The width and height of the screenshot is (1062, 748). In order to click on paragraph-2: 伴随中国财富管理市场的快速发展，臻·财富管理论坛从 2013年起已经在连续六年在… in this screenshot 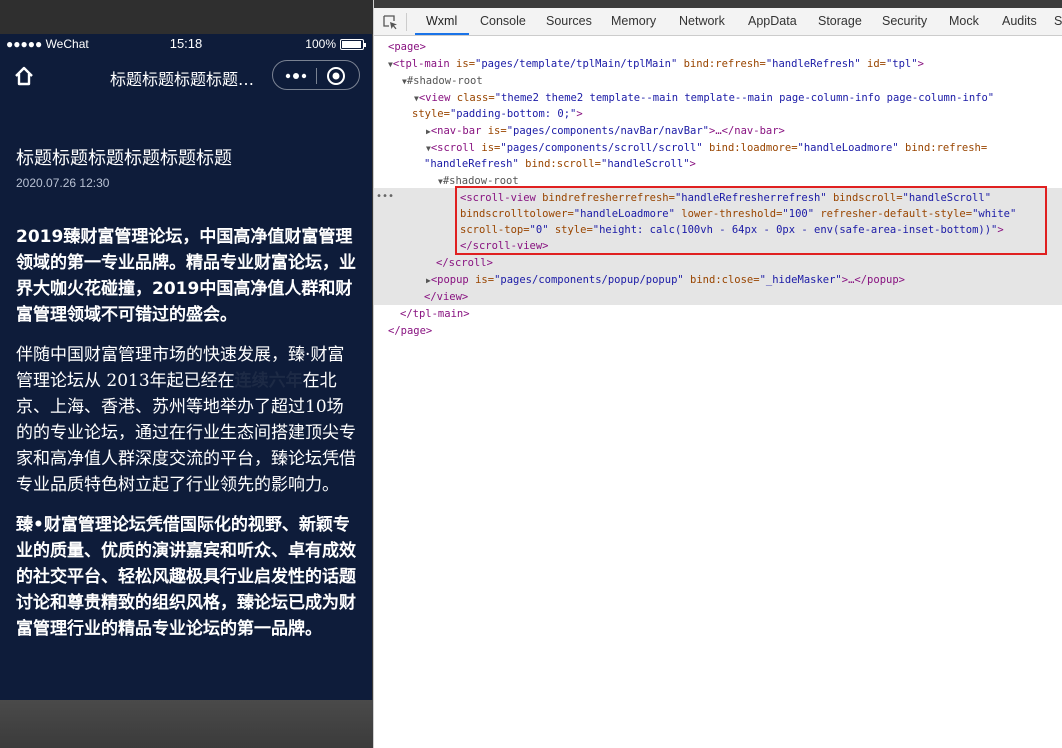, I will do `click(186, 420)`.